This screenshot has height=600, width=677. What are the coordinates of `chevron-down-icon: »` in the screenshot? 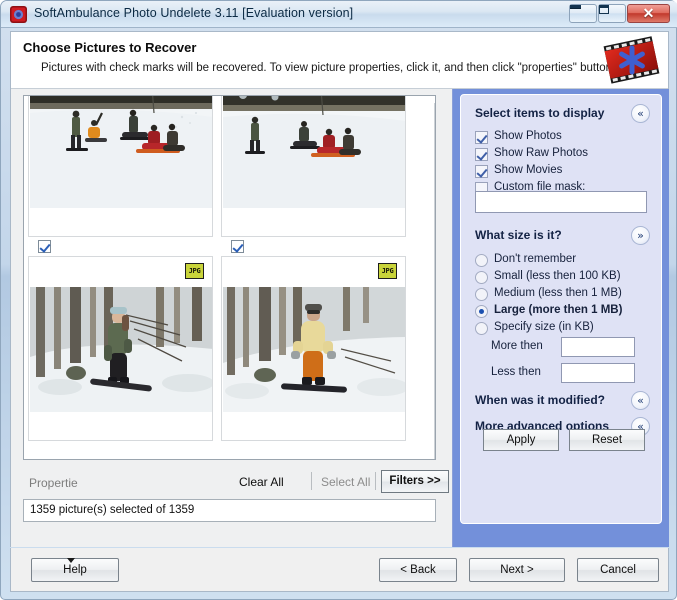 It's located at (640, 235).